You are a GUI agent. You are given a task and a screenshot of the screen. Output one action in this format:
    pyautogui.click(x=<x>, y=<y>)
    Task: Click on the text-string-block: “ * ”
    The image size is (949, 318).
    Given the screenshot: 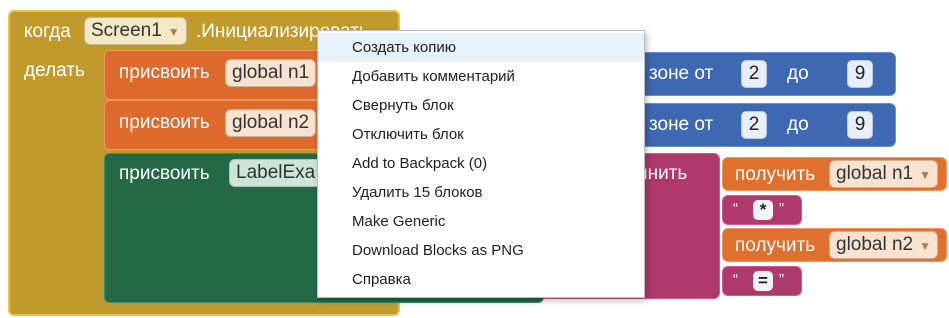 What is the action you would take?
    pyautogui.click(x=762, y=210)
    